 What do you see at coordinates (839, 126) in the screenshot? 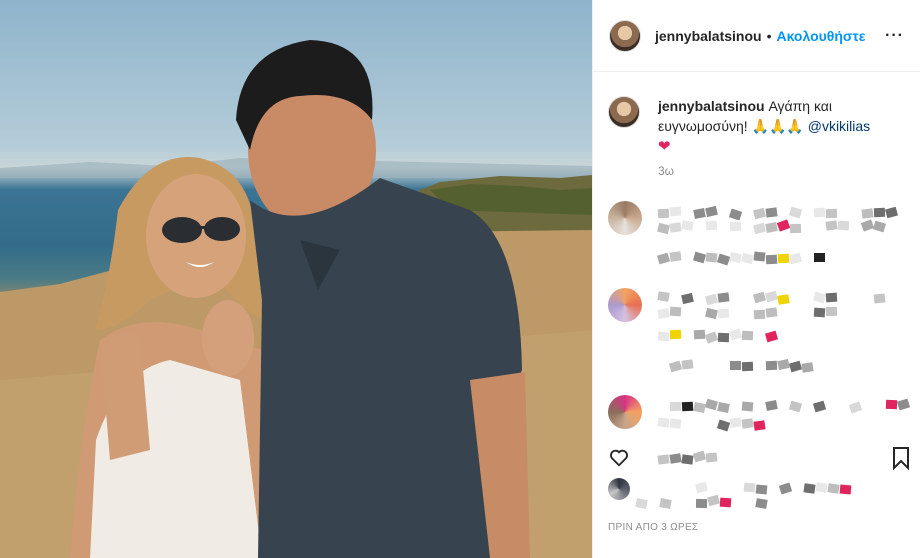
I see `caption-mention: @vkikilias` at bounding box center [839, 126].